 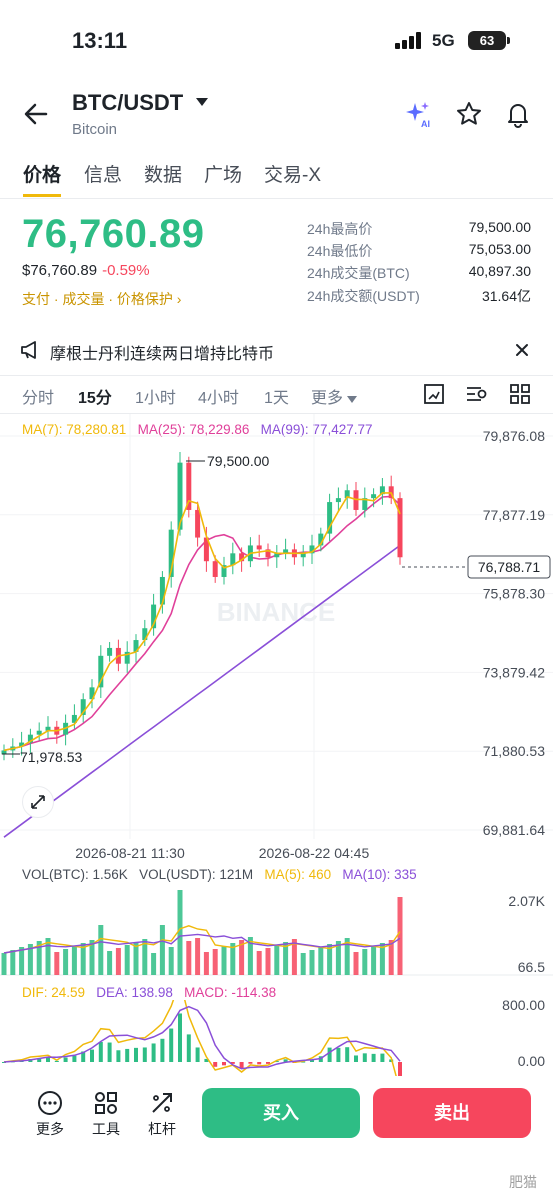 I want to click on pair-title: BTC/USDT, so click(x=140, y=103).